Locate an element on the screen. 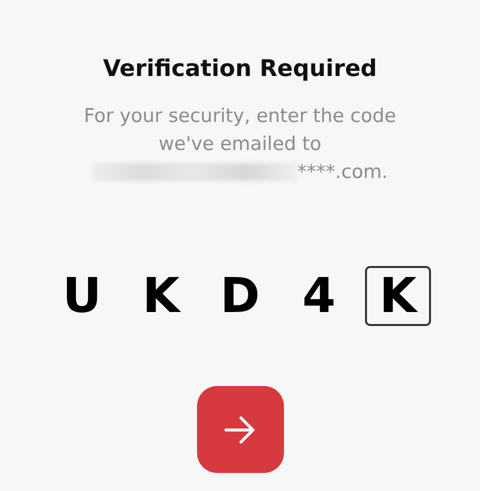 This screenshot has width=480, height=491. arrow-right-icon is located at coordinates (240, 430).